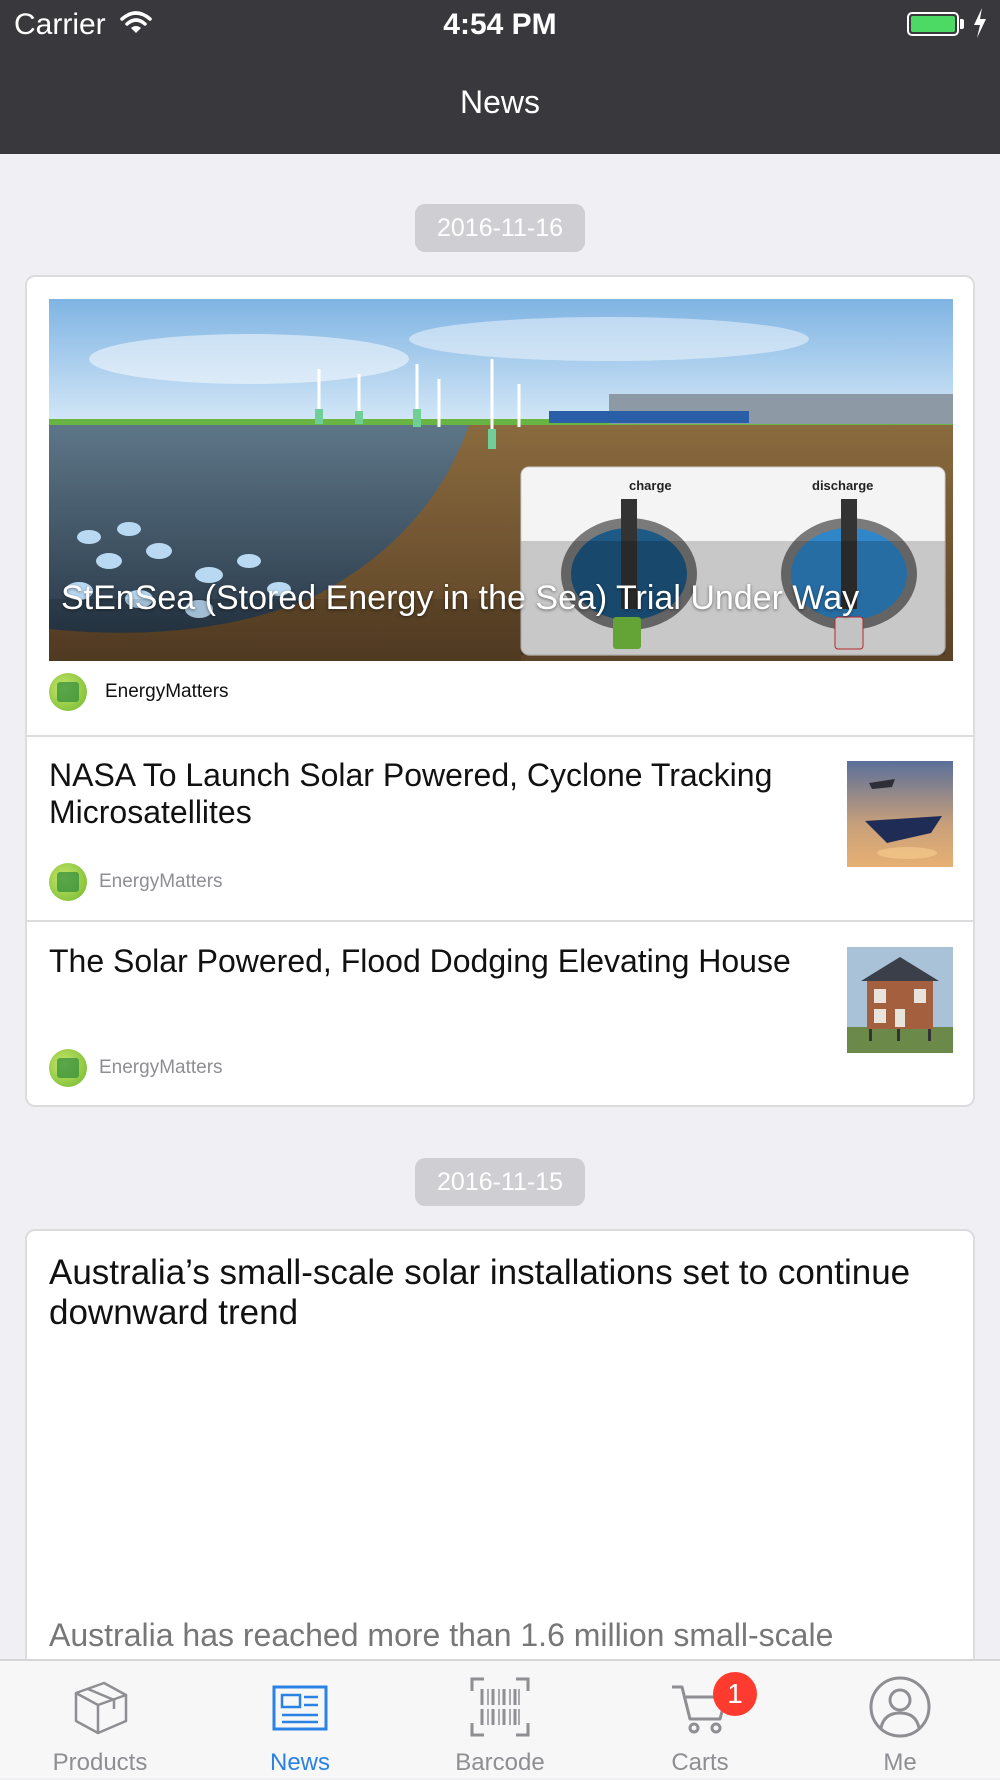  What do you see at coordinates (735, 1694) in the screenshot?
I see `cart-count-badge: 1` at bounding box center [735, 1694].